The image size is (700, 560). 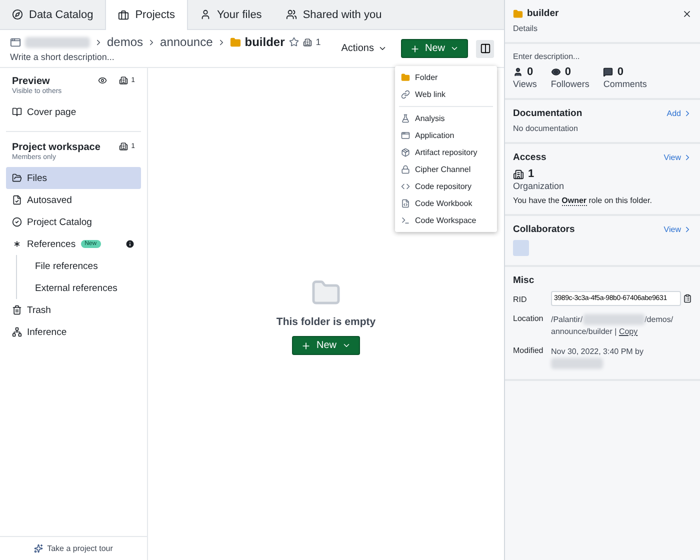 What do you see at coordinates (318, 42) in the screenshot?
I see `org-count: 1` at bounding box center [318, 42].